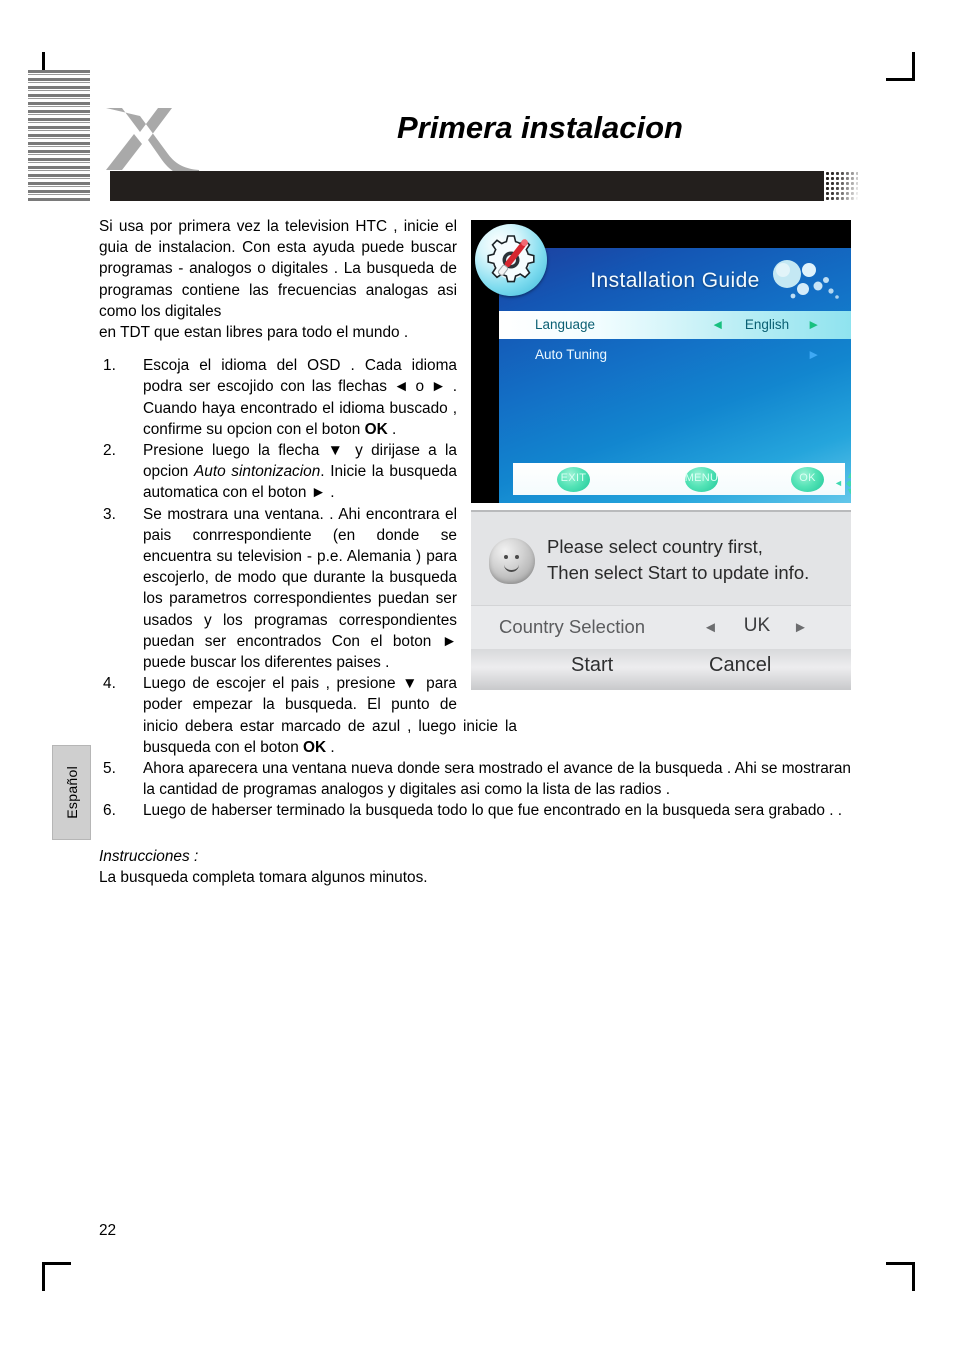 This screenshot has width=954, height=1352. I want to click on decorative-stripes, so click(59, 136).